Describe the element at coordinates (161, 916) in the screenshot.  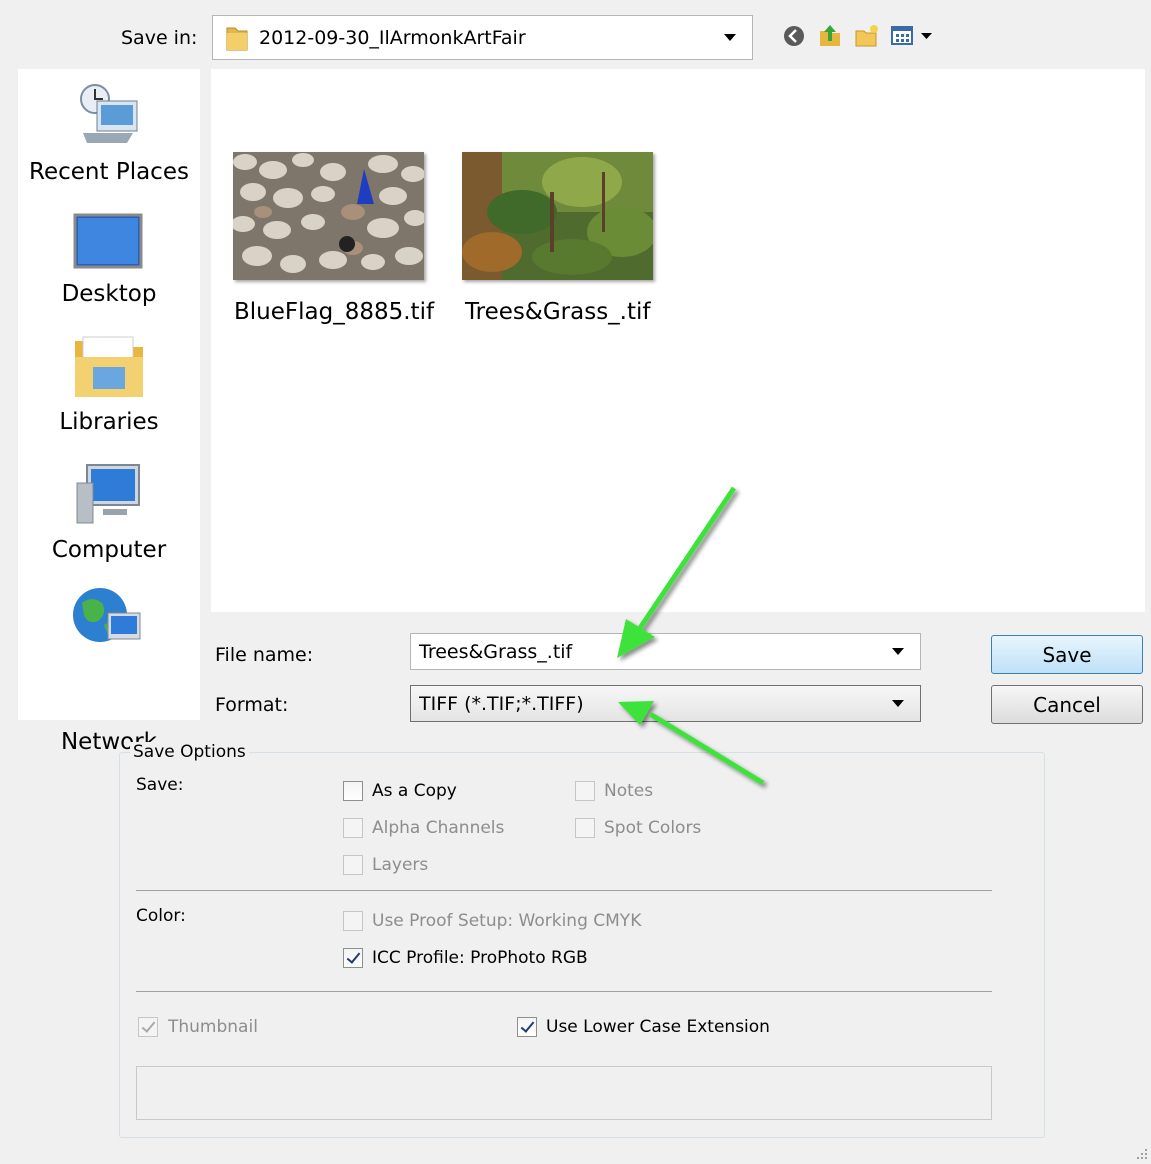
I see `color-section-label: Color:` at that location.